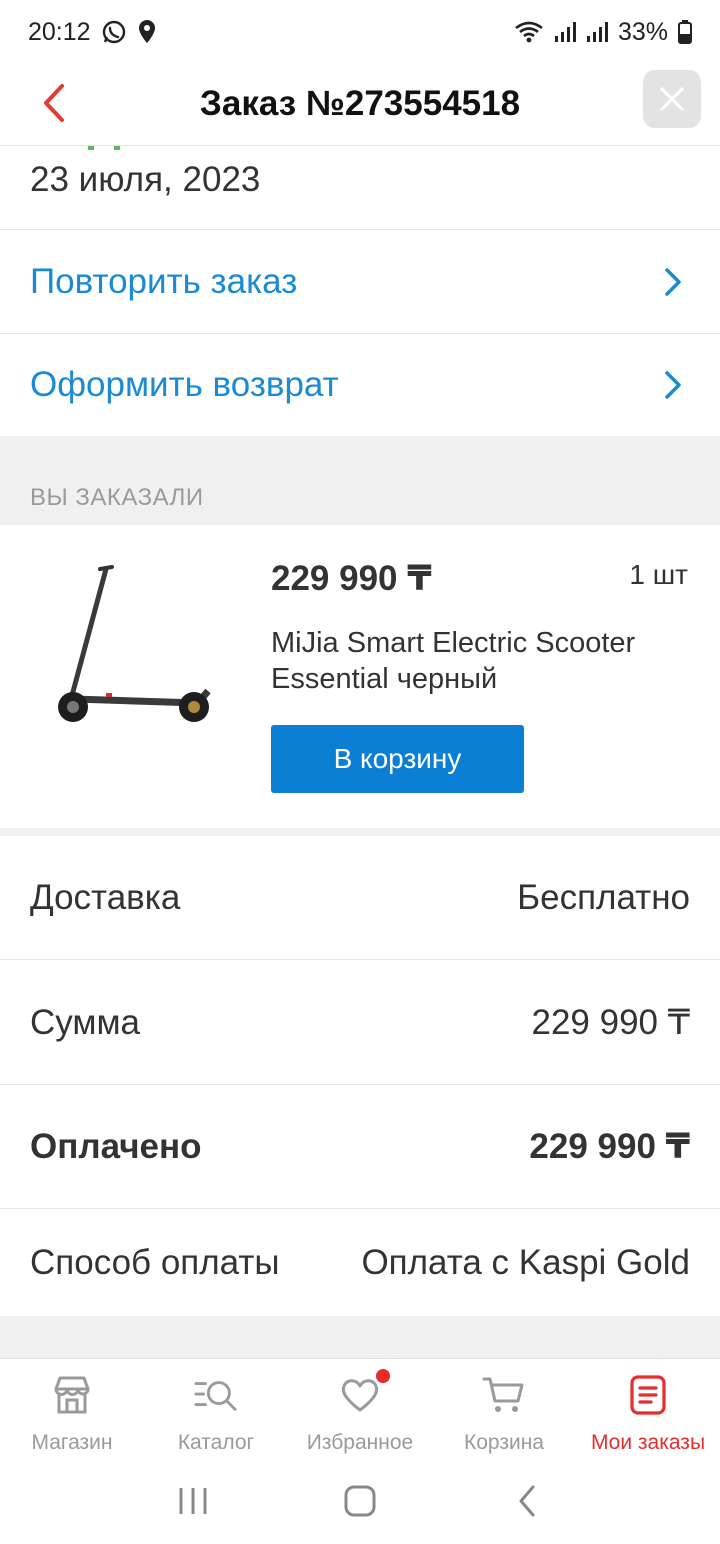 The width and height of the screenshot is (720, 1544). I want to click on recent-apps-icon, so click(193, 1501).